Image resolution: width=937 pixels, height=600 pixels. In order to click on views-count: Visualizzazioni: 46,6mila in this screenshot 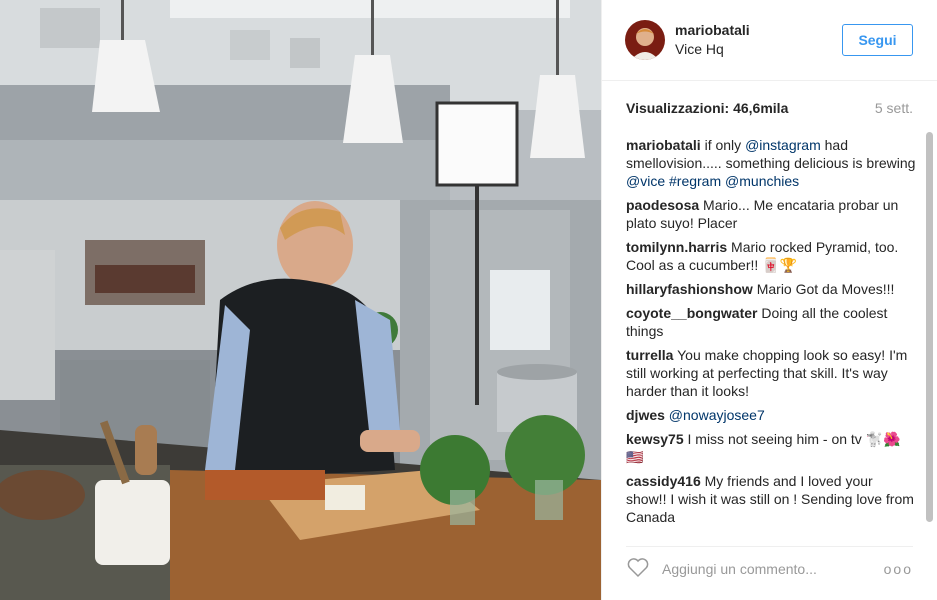, I will do `click(707, 108)`.